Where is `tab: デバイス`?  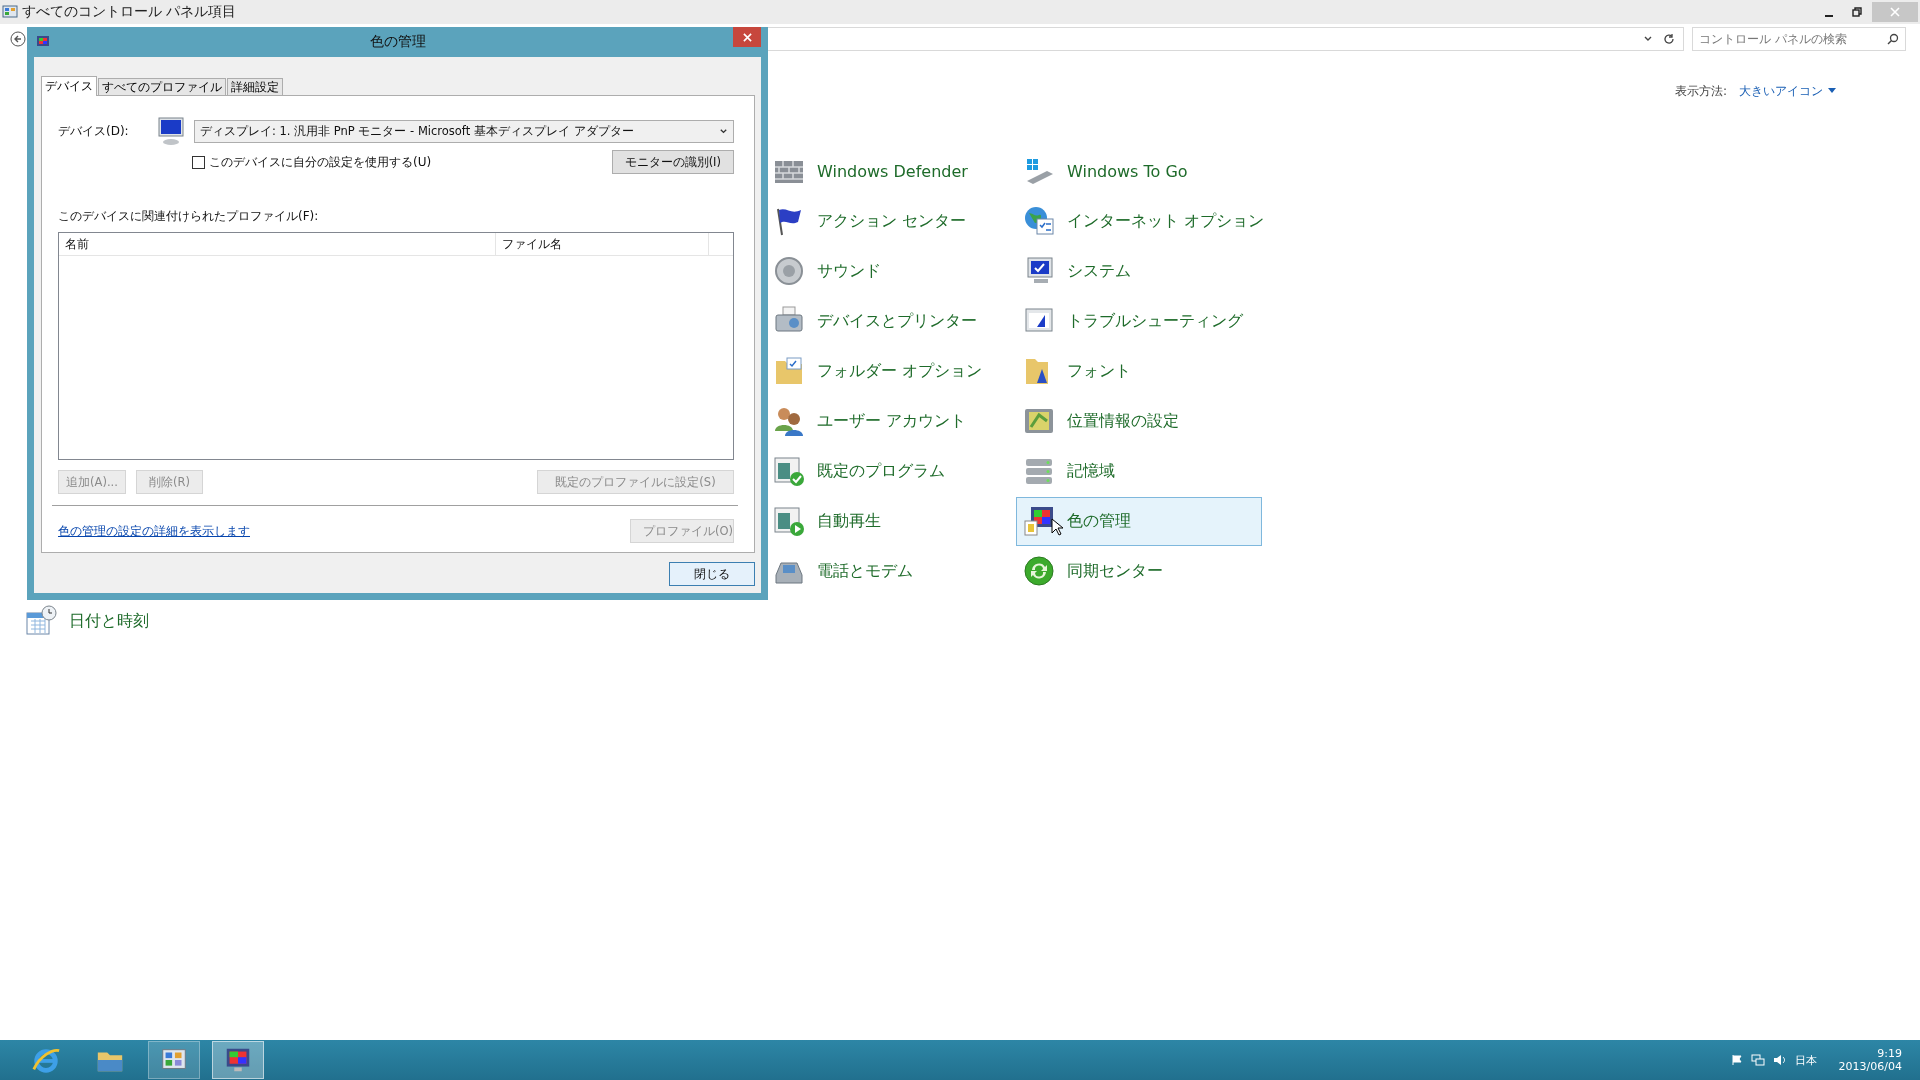 tab: デバイス is located at coordinates (69, 86).